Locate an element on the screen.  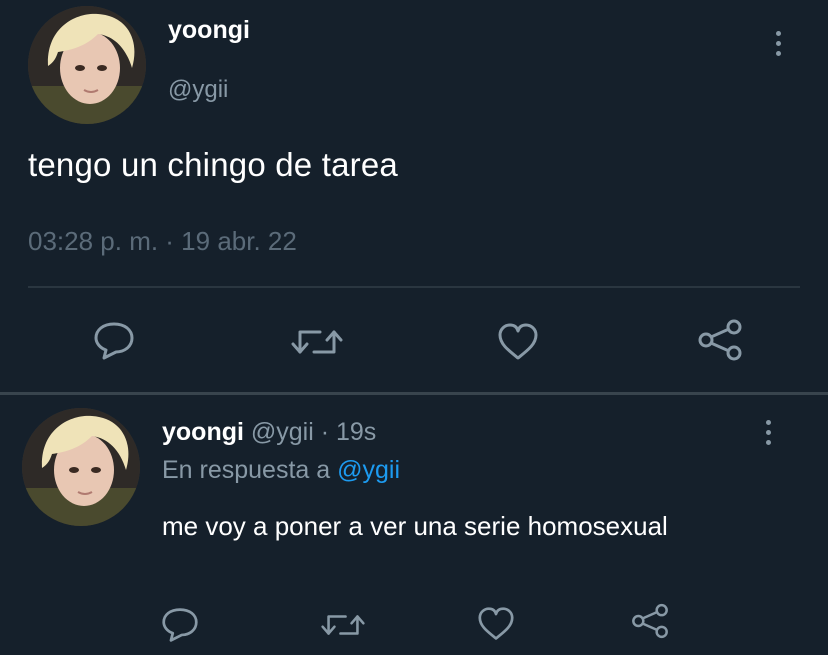
time-ago: 19s is located at coordinates (356, 432).